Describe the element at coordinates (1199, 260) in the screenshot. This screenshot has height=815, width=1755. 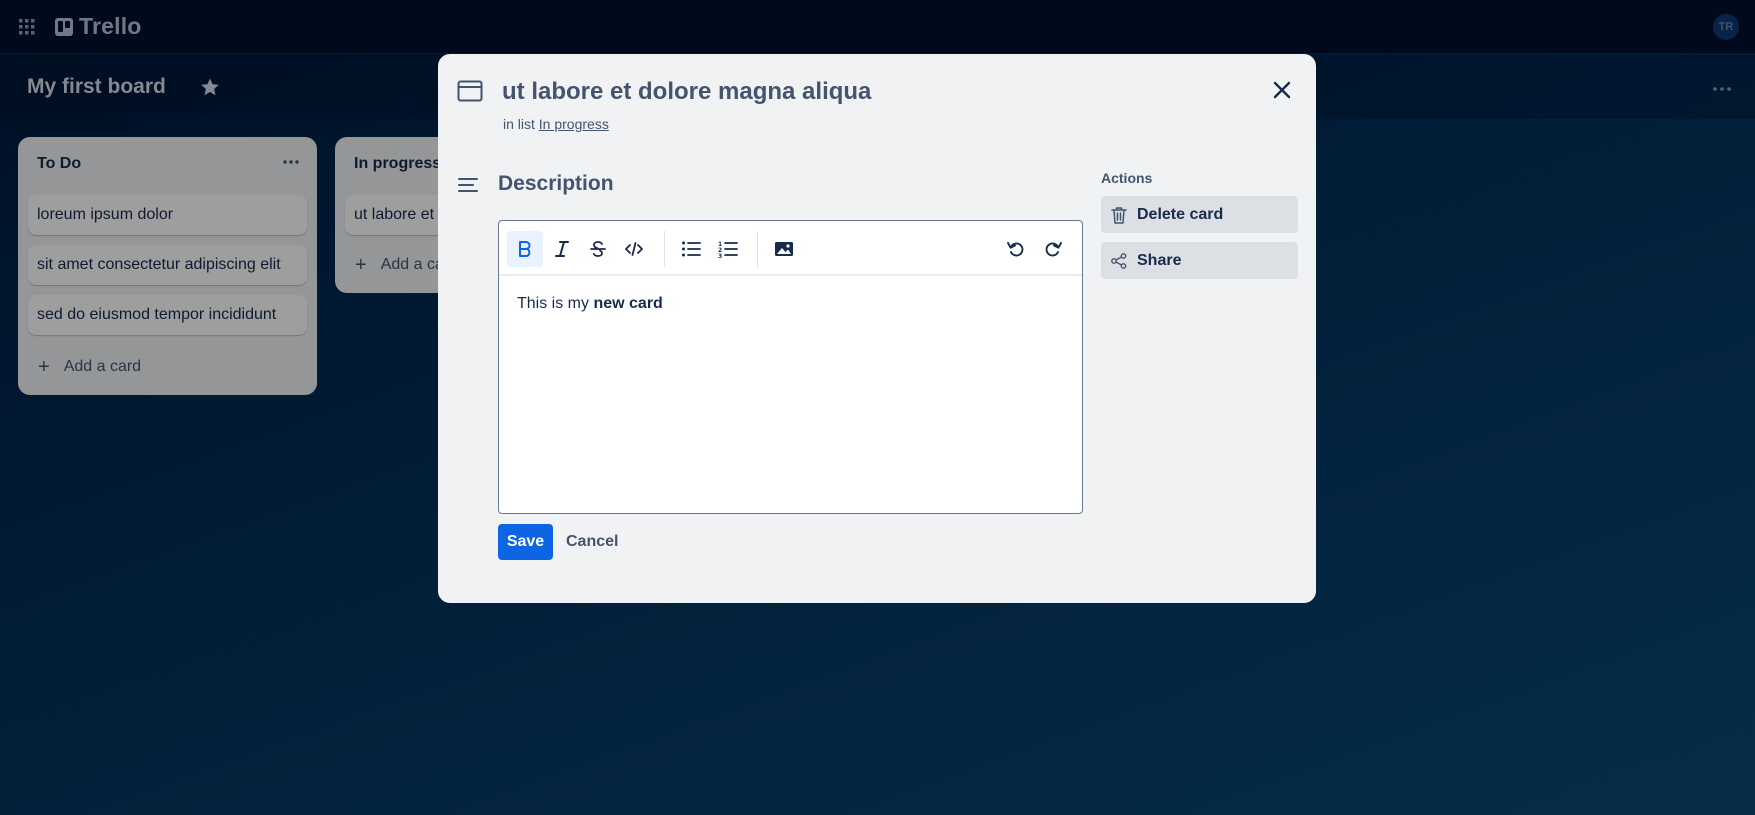
I see `share-button: Share` at that location.